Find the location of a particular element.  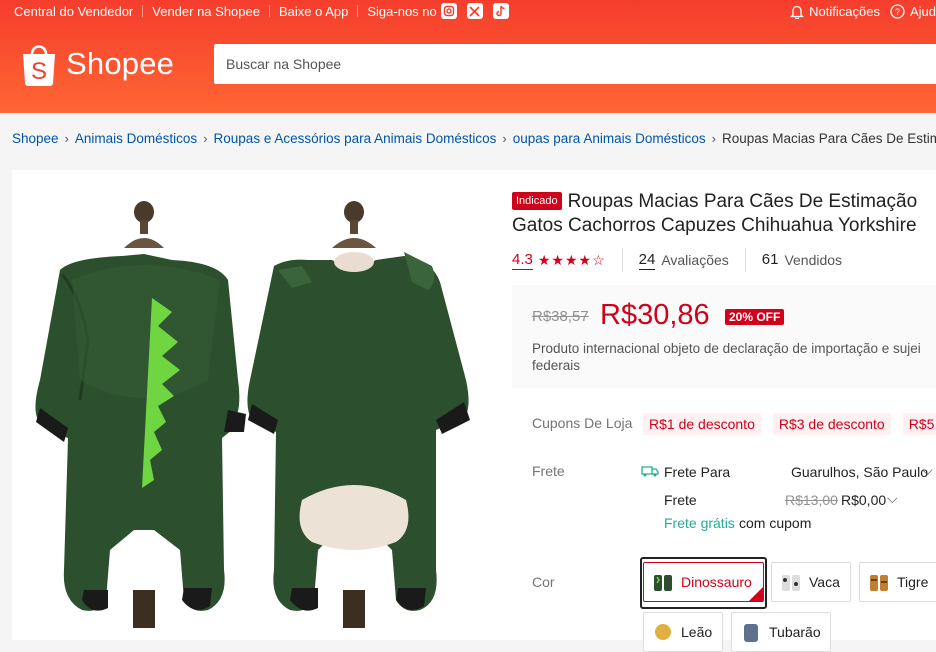

search-bar is located at coordinates (575, 64).